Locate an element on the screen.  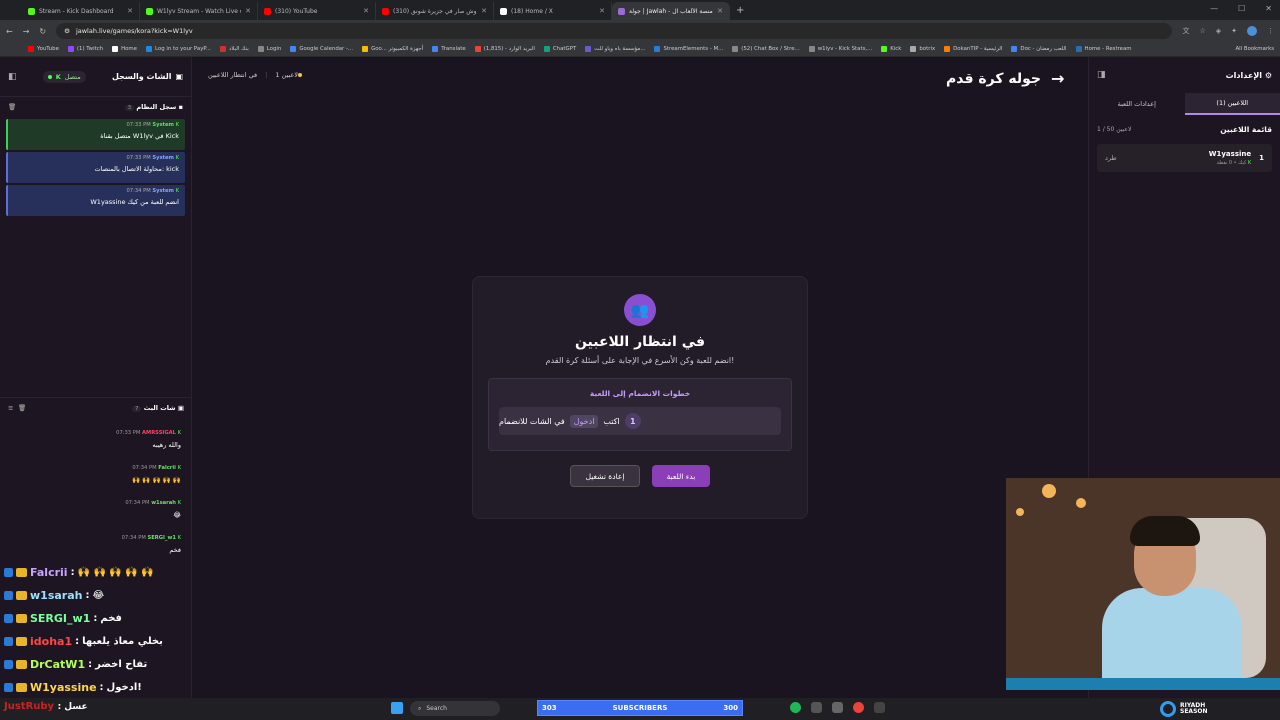
kick-player-button: طرد is located at coordinates (1111, 158).